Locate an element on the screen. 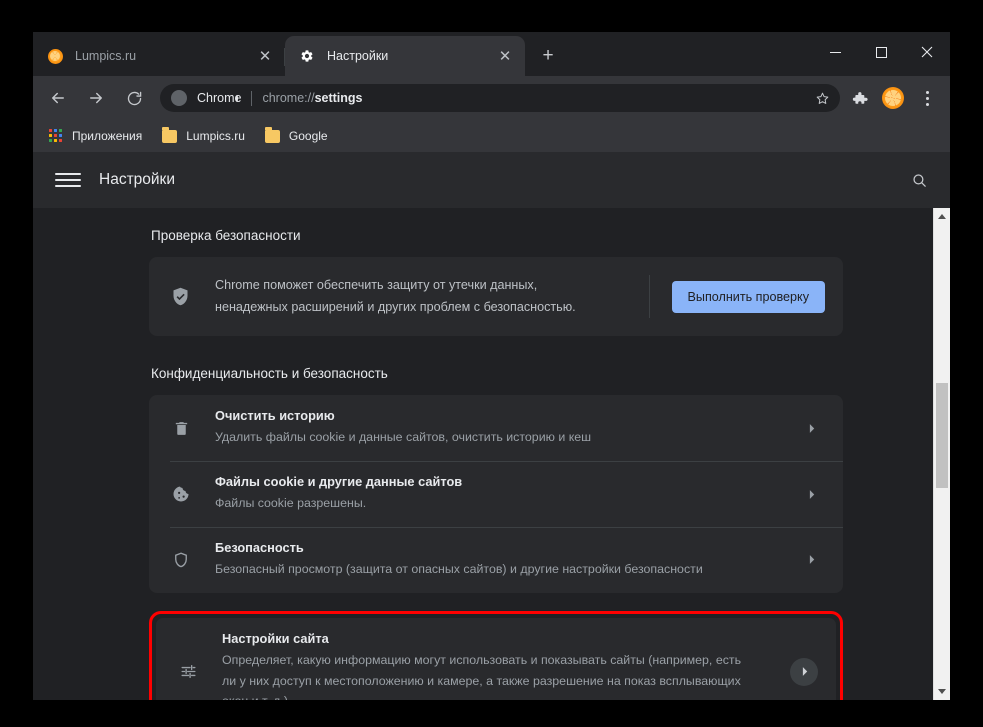 The image size is (983, 727). tab-strip: Lumpics.ru ✕ Настройки ✕ + is located at coordinates (491, 54).